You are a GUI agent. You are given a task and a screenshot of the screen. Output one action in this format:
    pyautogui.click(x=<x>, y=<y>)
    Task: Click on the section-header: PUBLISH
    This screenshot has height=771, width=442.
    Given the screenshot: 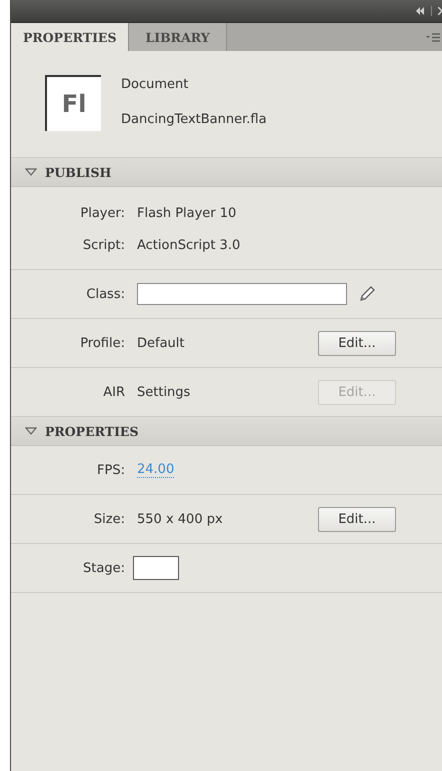 What is the action you would take?
    pyautogui.click(x=226, y=172)
    